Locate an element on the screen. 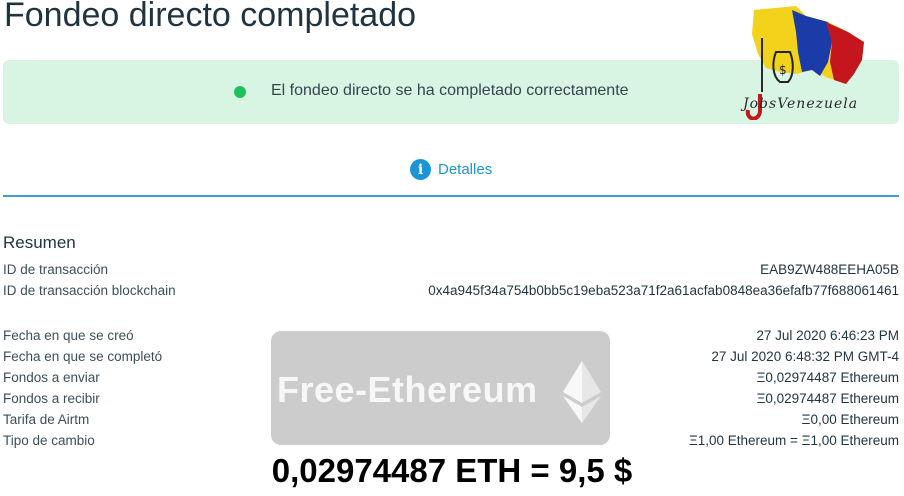  row-label: ID de transacción is located at coordinates (56, 269).